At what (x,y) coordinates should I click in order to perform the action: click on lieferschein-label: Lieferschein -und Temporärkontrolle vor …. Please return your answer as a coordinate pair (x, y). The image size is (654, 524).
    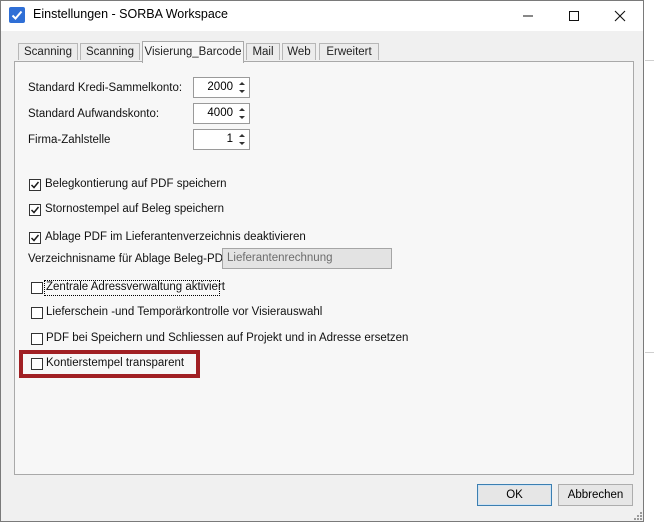
    Looking at the image, I should click on (184, 312).